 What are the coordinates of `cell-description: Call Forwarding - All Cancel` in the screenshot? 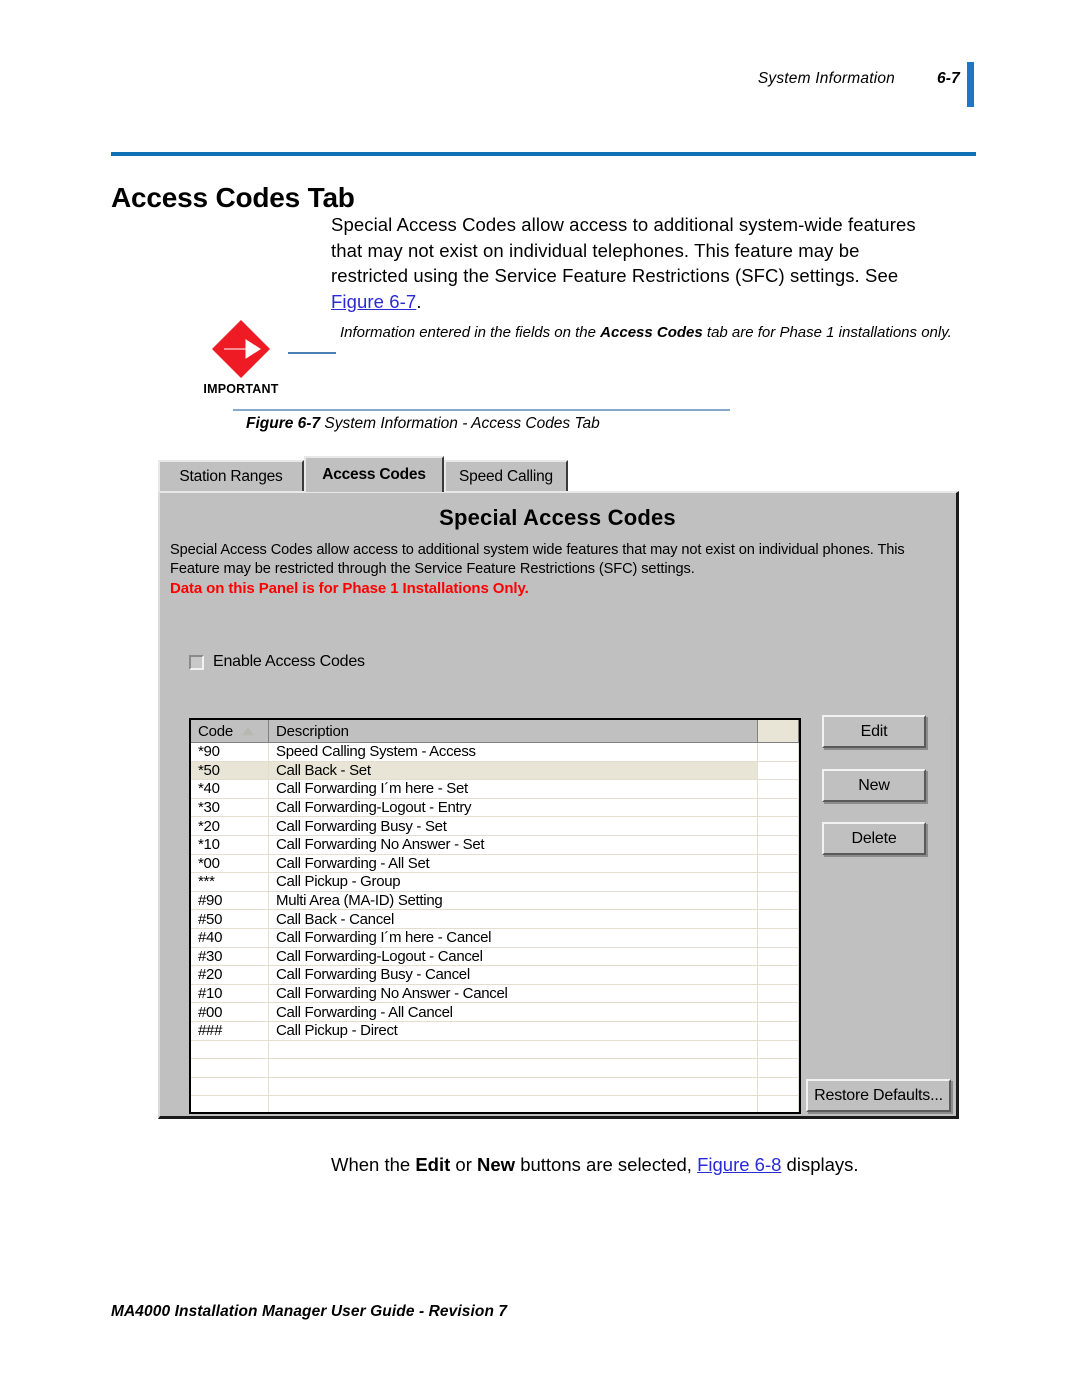 It's located at (513, 1012).